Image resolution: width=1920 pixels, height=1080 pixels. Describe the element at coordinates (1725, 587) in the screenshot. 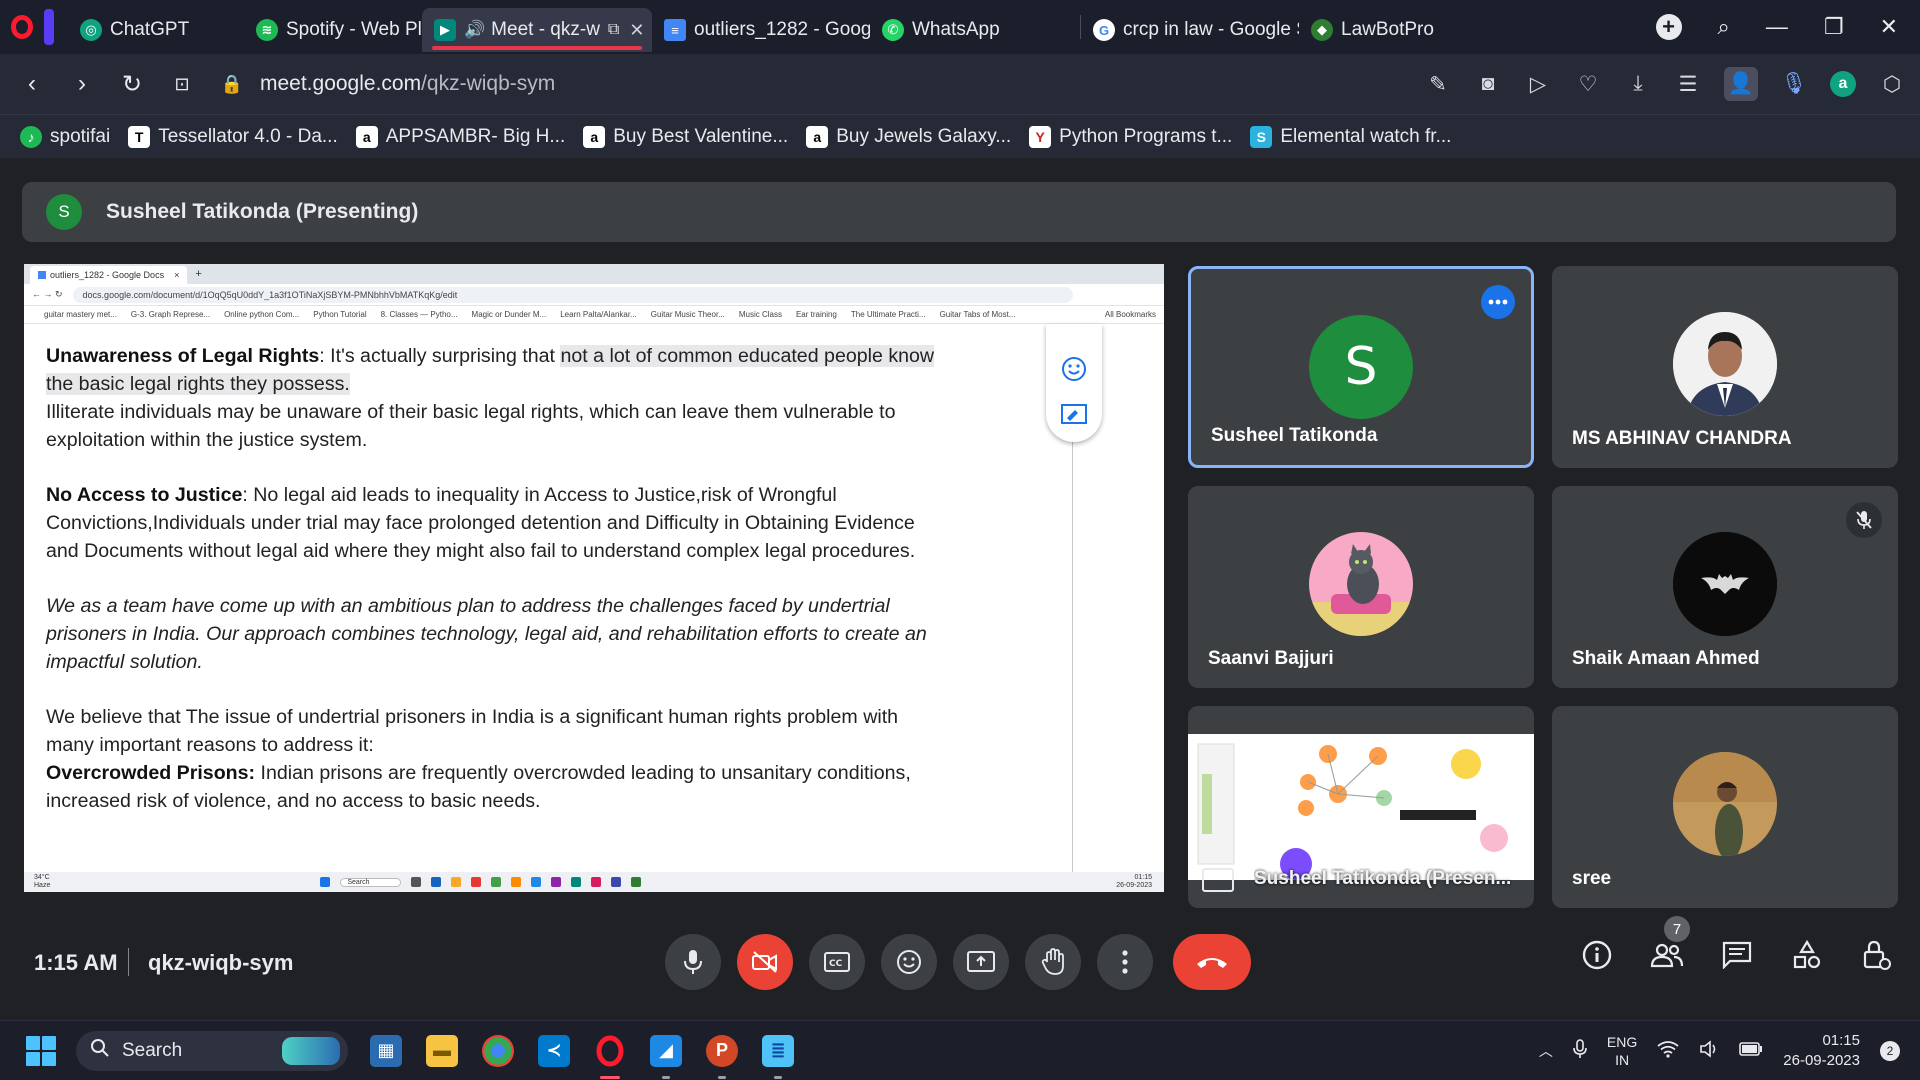

I see `participant-tile: Shaik Amaan Ahmed` at that location.